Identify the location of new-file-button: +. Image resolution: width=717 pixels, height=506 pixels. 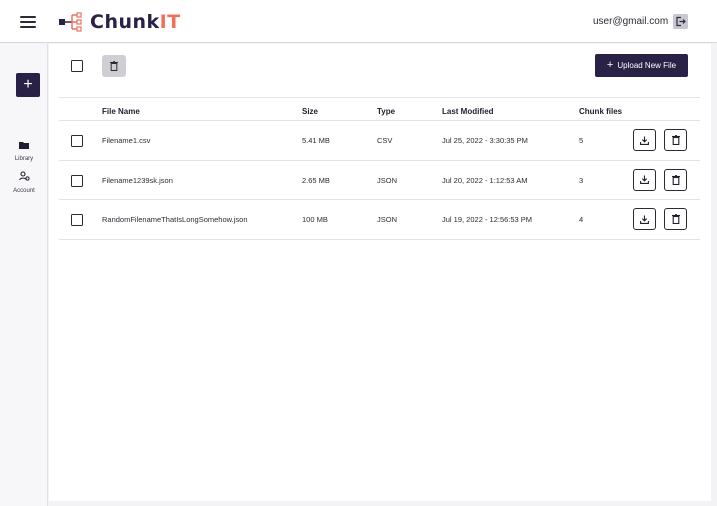
(28, 85).